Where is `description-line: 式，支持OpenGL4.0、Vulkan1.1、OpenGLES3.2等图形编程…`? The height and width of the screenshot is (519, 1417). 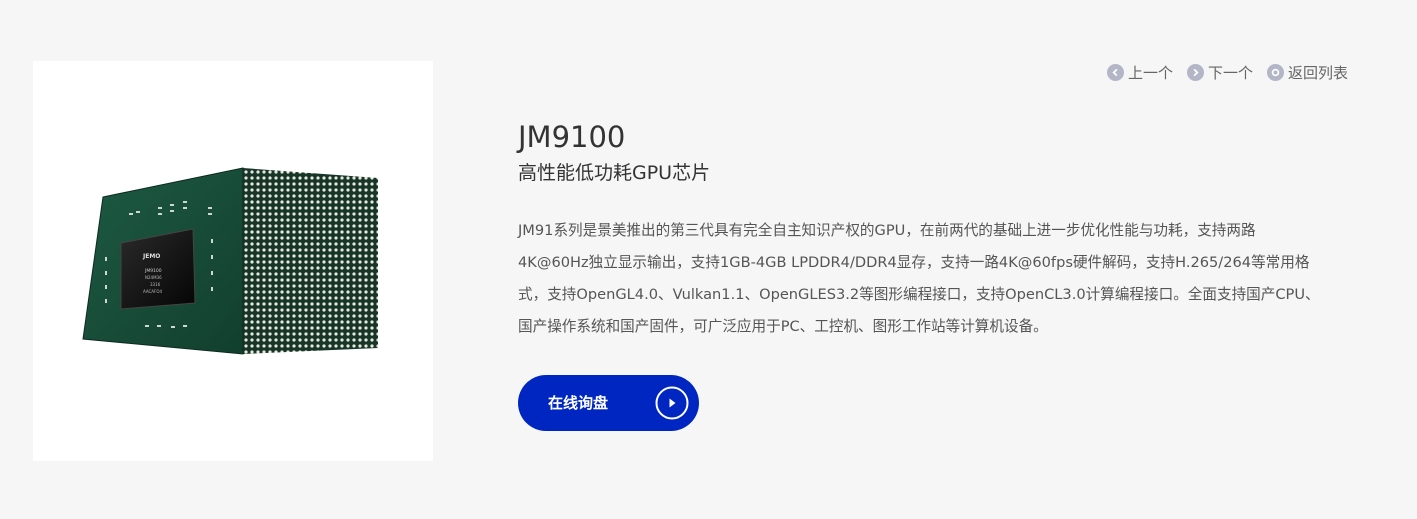 description-line: 式，支持OpenGL4.0、Vulkan1.1、OpenGLES3.2等图形编程… is located at coordinates (919, 294).